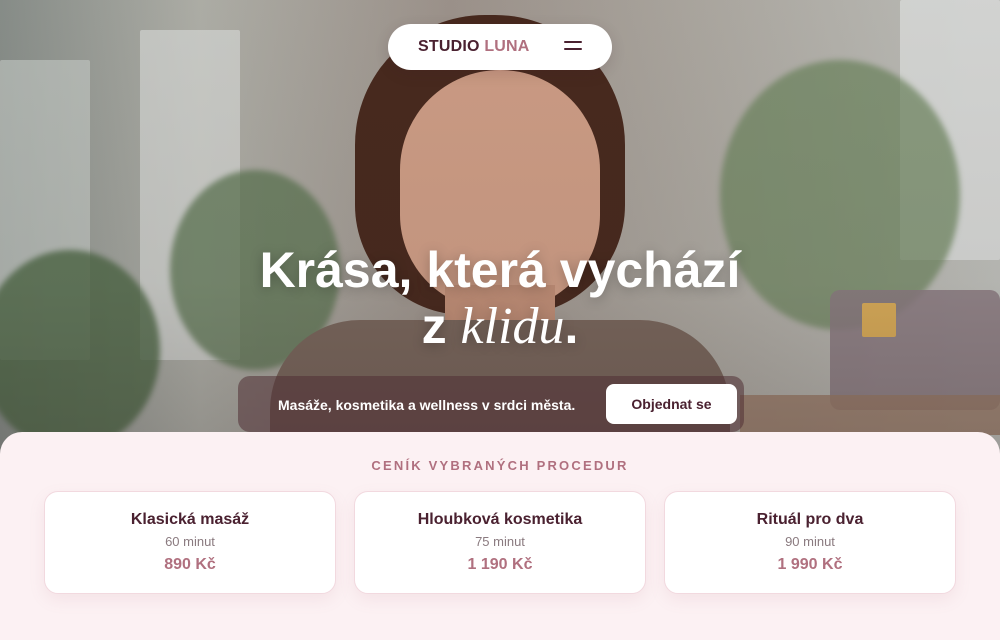 The width and height of the screenshot is (1000, 640). Describe the element at coordinates (671, 404) in the screenshot. I see `book-now-button: Objednat se` at that location.